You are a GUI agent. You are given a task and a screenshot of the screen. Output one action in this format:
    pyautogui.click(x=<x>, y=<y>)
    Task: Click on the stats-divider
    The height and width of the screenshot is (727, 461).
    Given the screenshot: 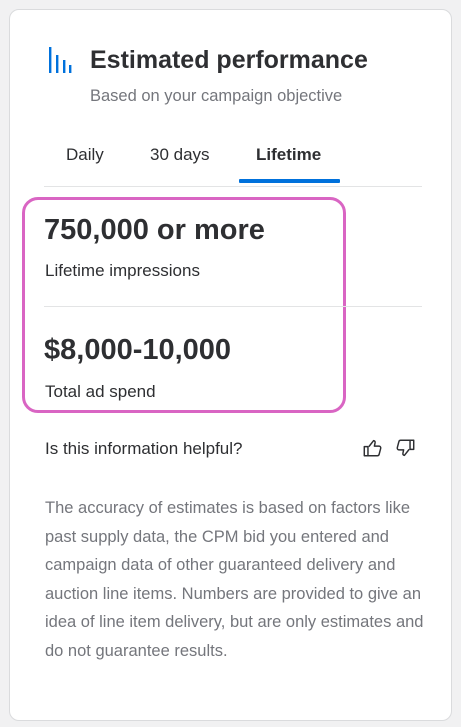 What is the action you would take?
    pyautogui.click(x=233, y=306)
    